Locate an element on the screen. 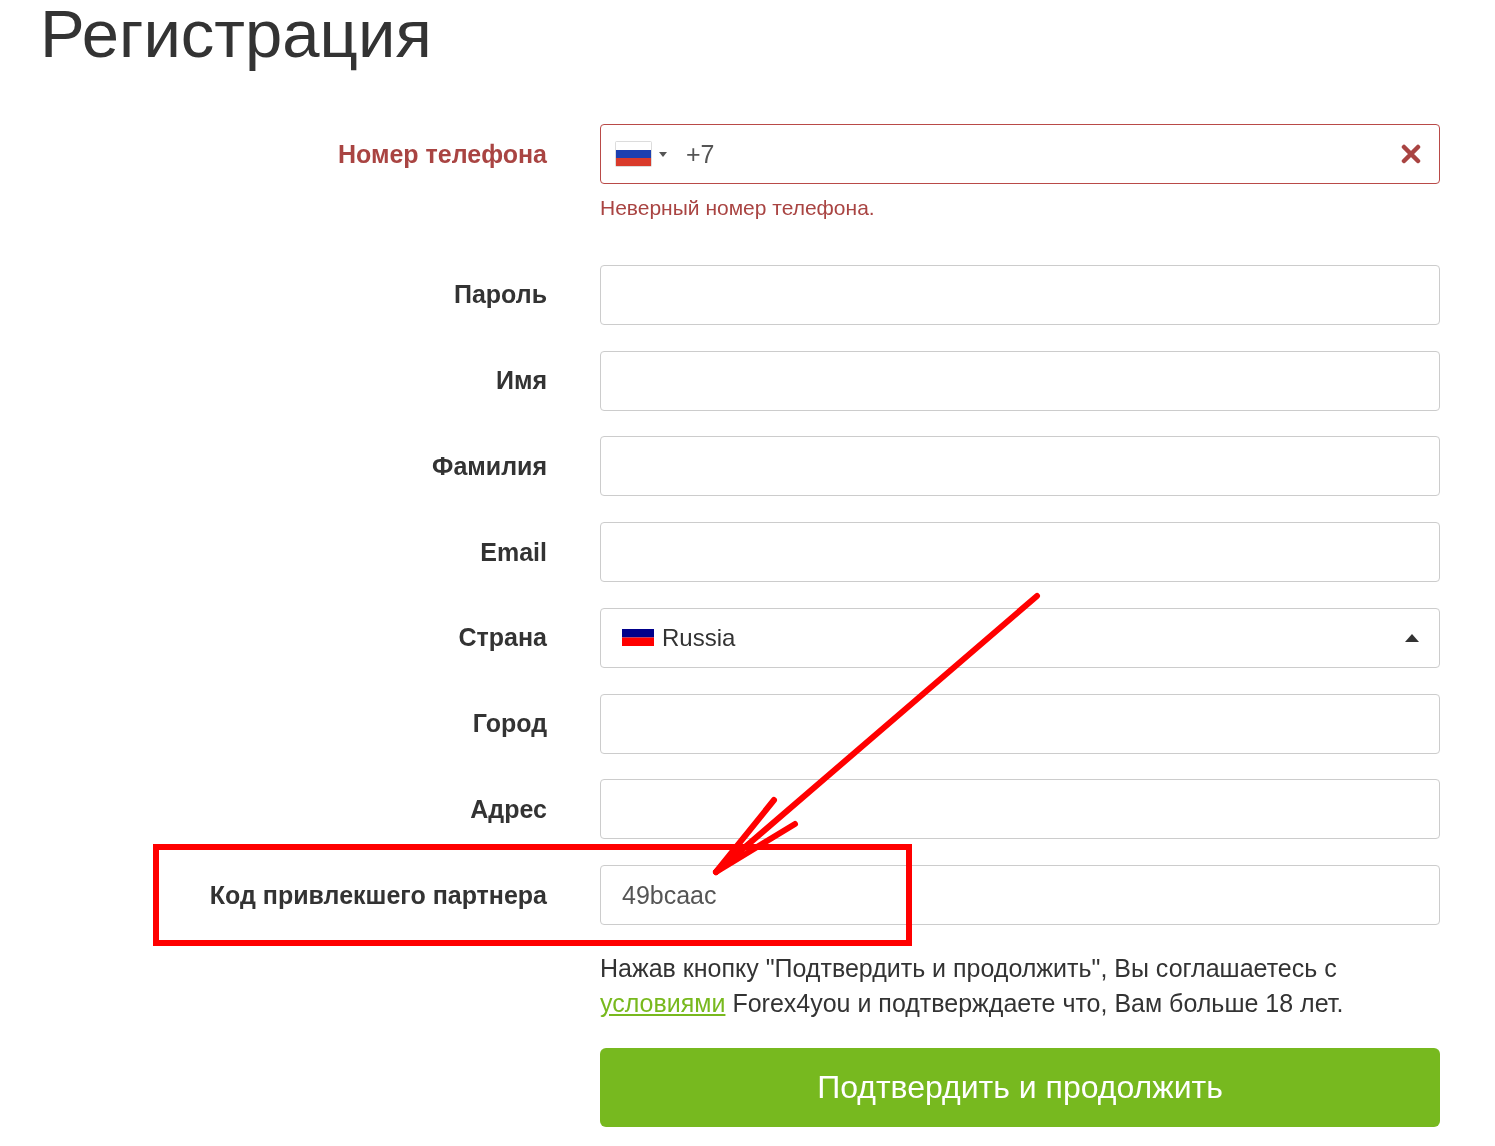 The width and height of the screenshot is (1495, 1146). input-field: 49bcaac is located at coordinates (1020, 895).